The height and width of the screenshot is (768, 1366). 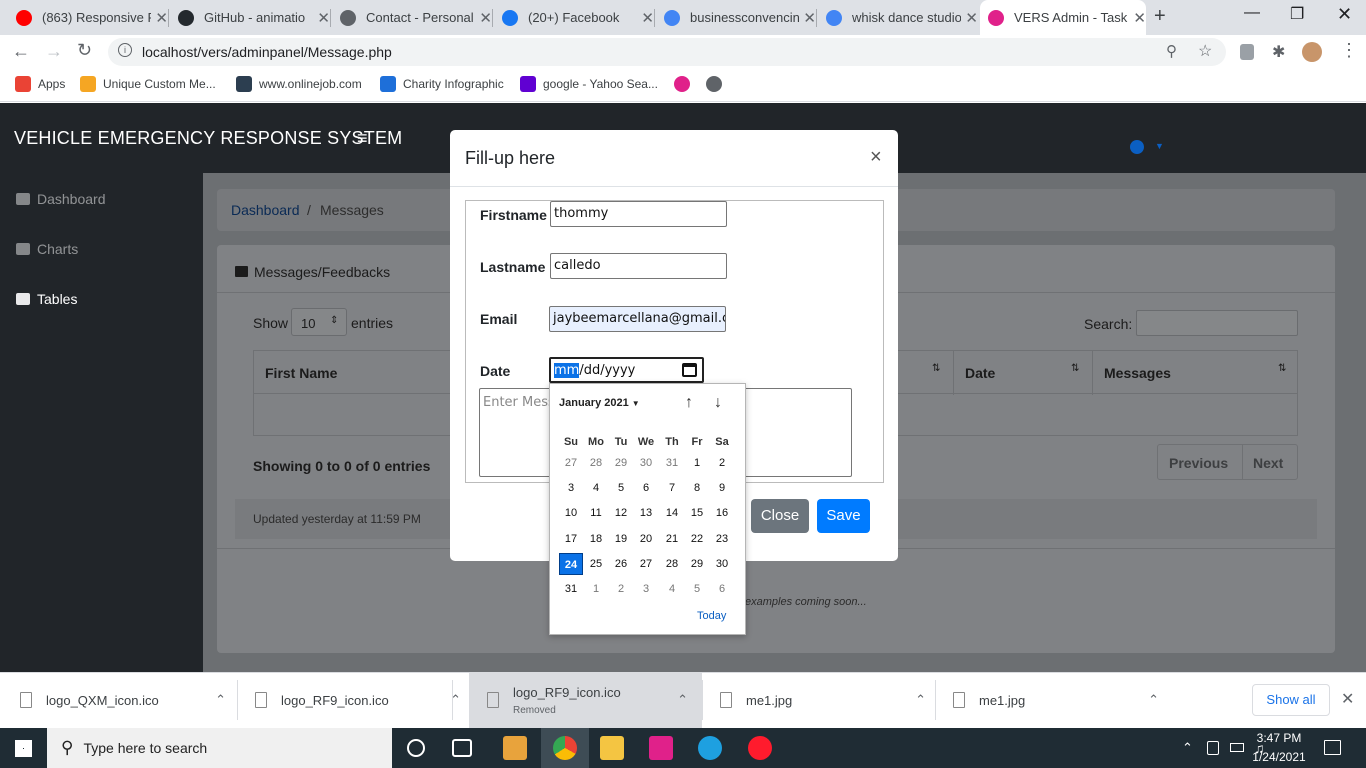 I want to click on zoom-search-icon: ⚲, so click(x=1171, y=51).